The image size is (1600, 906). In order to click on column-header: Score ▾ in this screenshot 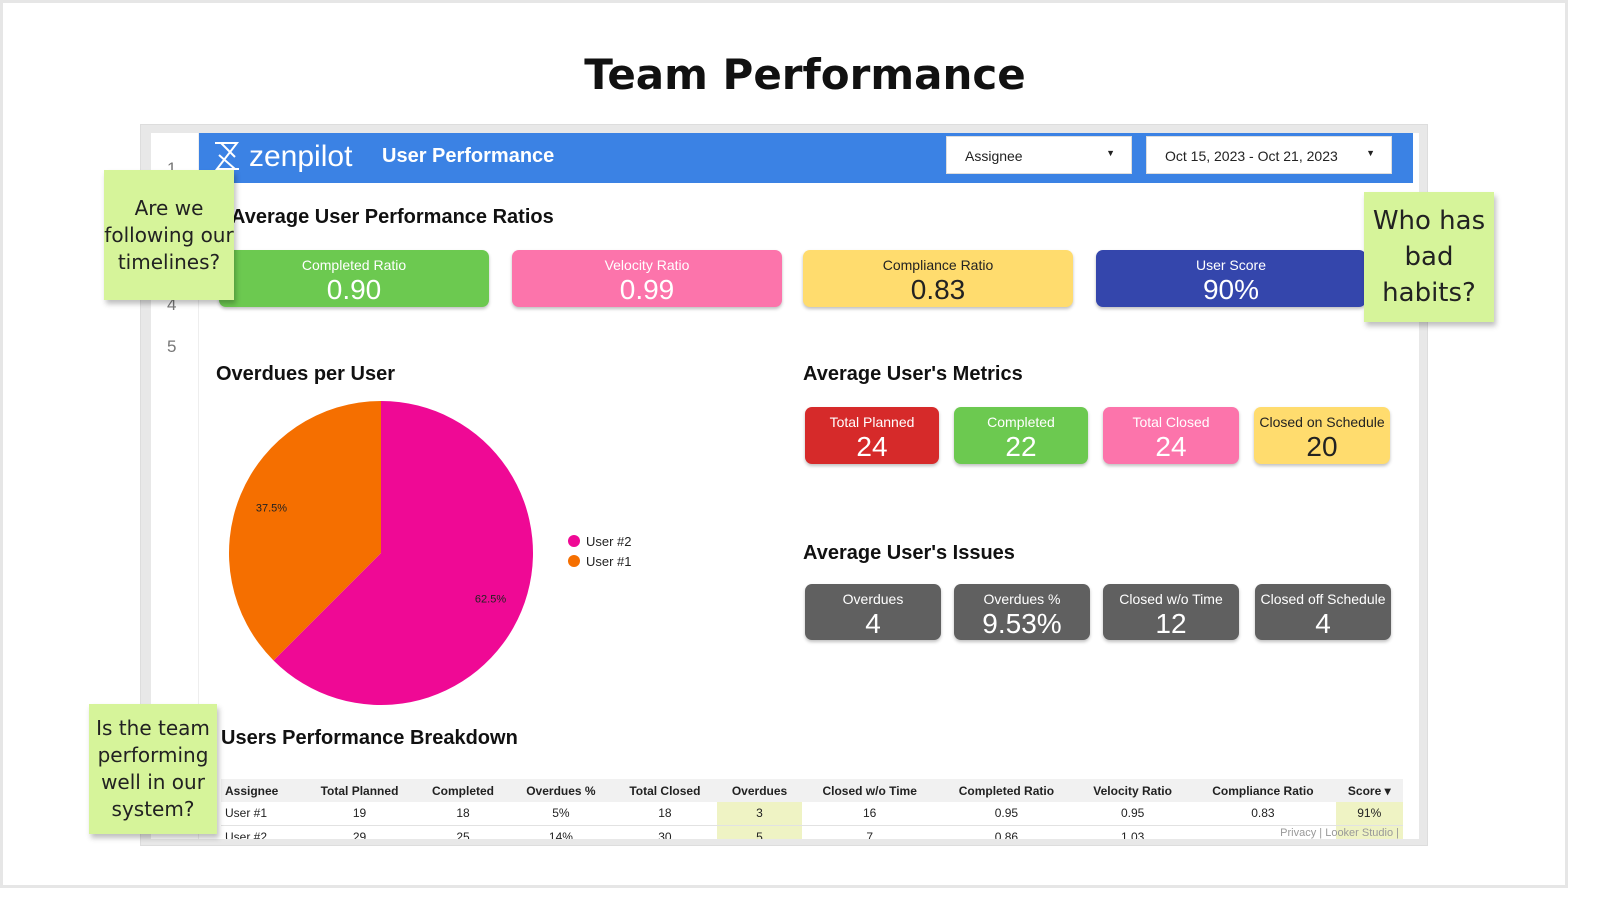, I will do `click(1369, 790)`.